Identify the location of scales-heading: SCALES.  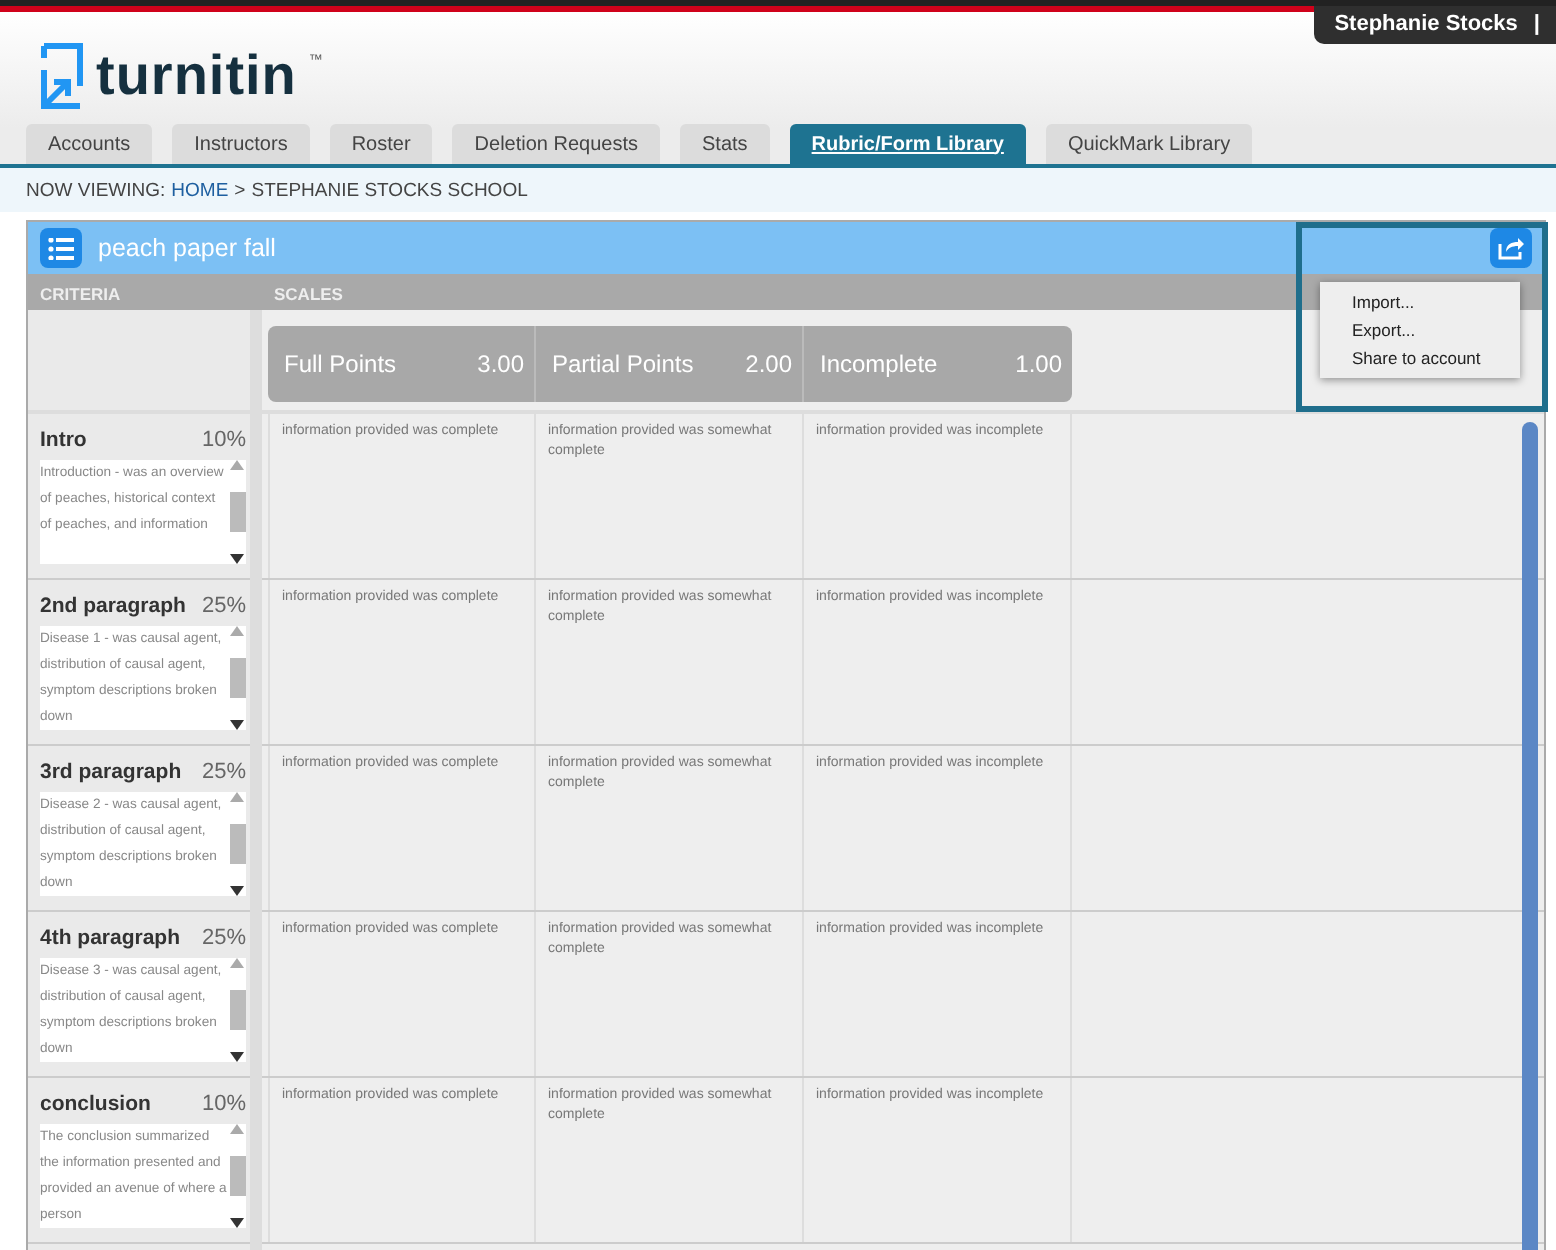
(307, 295).